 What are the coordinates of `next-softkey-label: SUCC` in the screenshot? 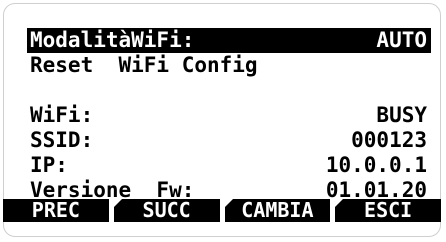 It's located at (166, 210).